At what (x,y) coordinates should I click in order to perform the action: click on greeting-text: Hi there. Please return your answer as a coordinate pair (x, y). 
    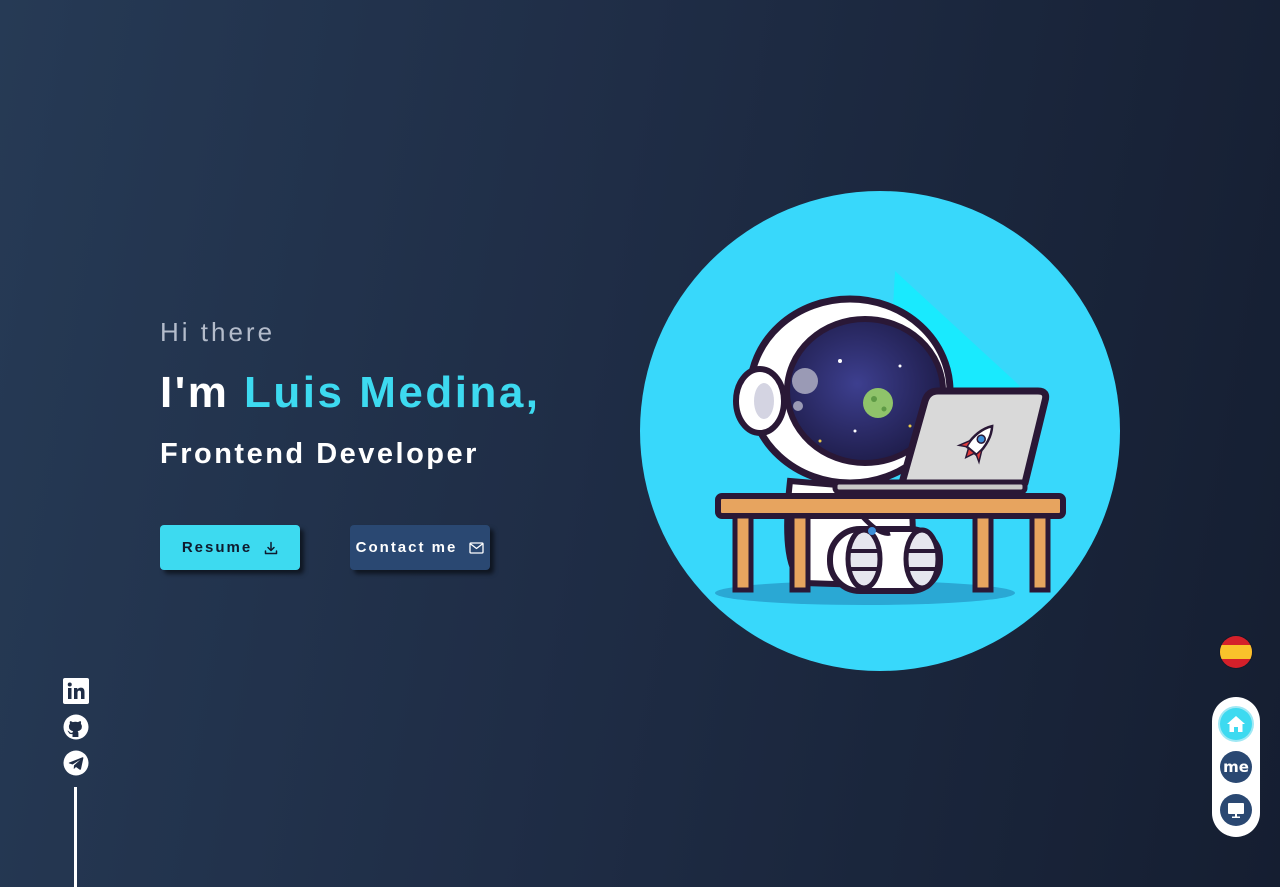
    Looking at the image, I should click on (218, 332).